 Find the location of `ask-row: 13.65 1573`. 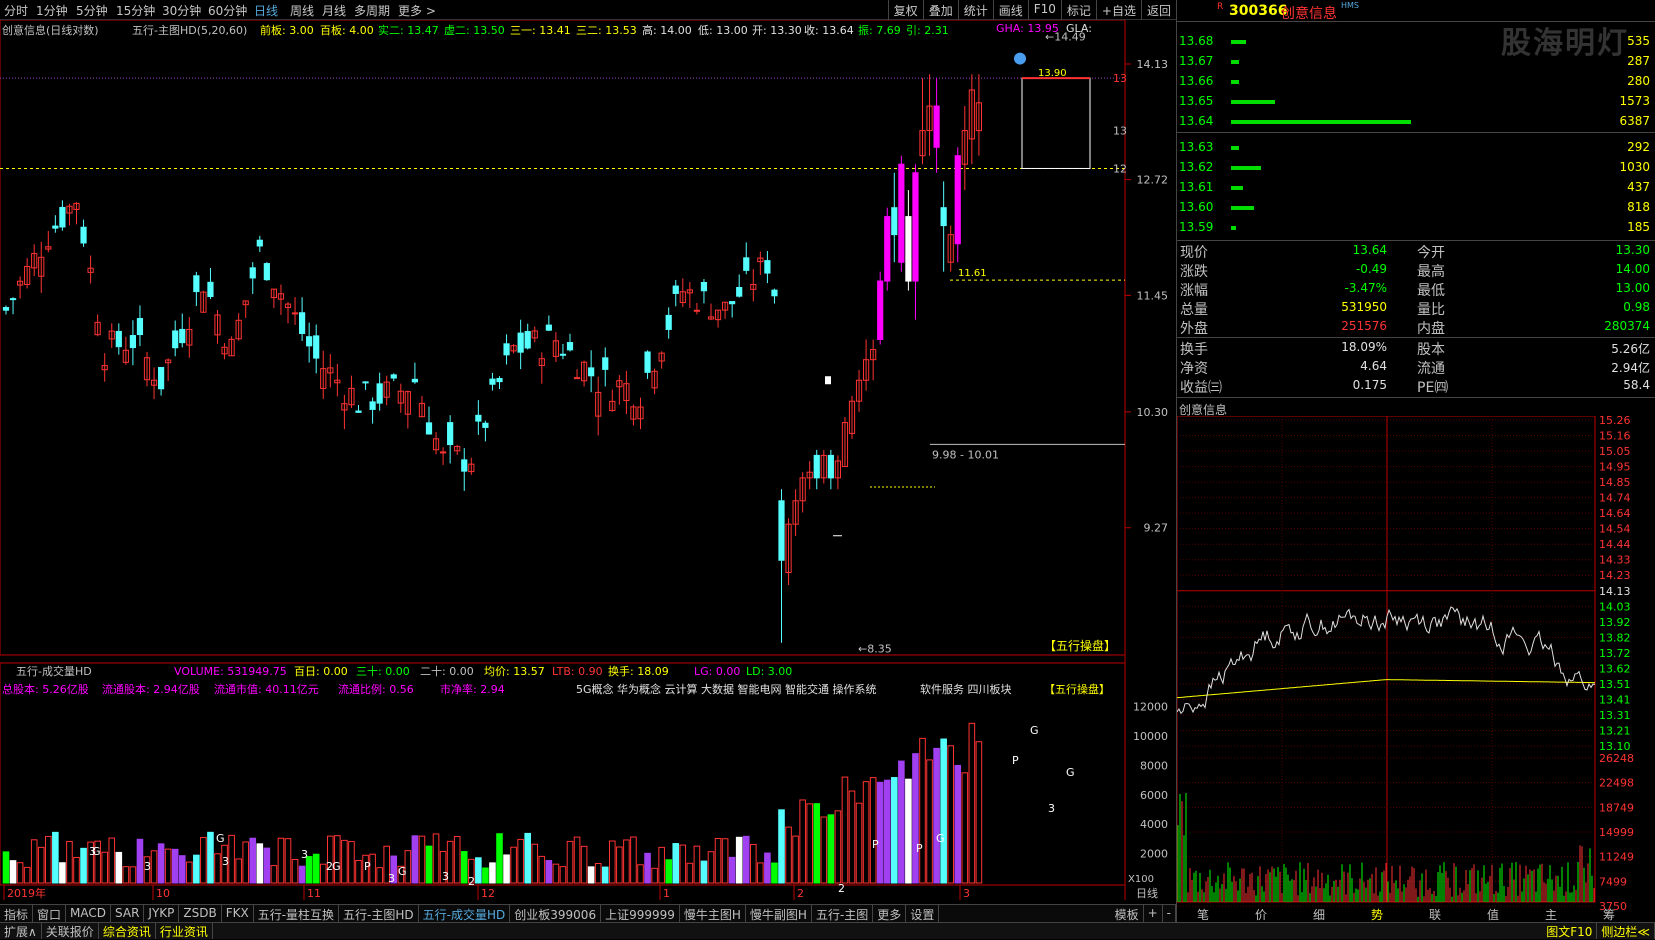

ask-row: 13.65 1573 is located at coordinates (1416, 102).